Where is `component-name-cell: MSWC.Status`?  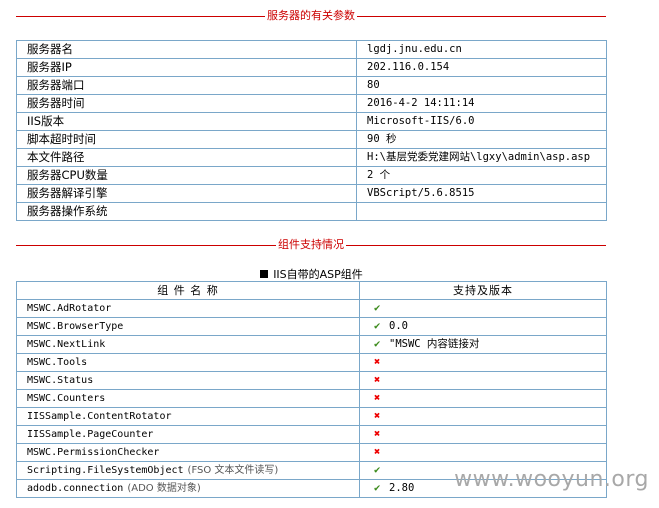
component-name-cell: MSWC.Status is located at coordinates (188, 380).